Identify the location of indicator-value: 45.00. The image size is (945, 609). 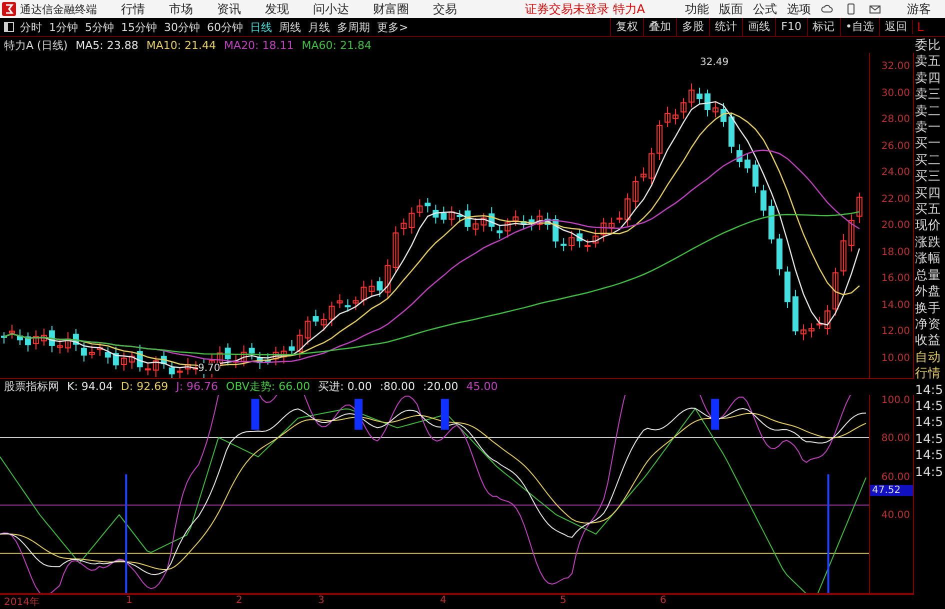
(482, 387).